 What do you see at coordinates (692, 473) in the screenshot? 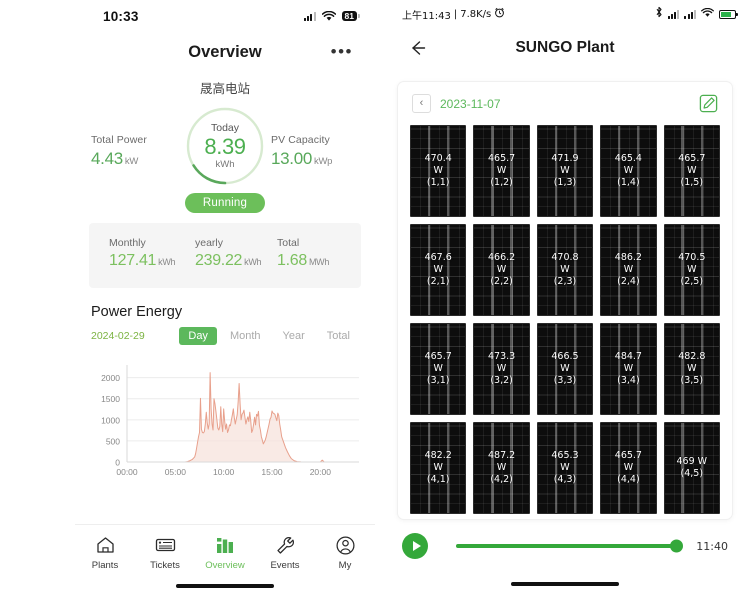
I see `panel-coord: (4,5)` at bounding box center [692, 473].